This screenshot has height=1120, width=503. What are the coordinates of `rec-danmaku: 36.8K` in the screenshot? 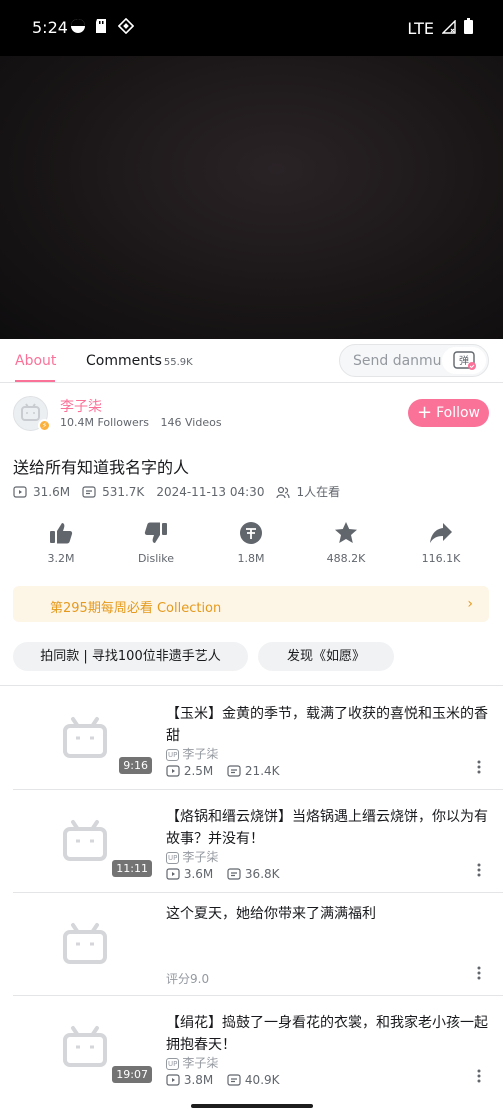 It's located at (262, 874).